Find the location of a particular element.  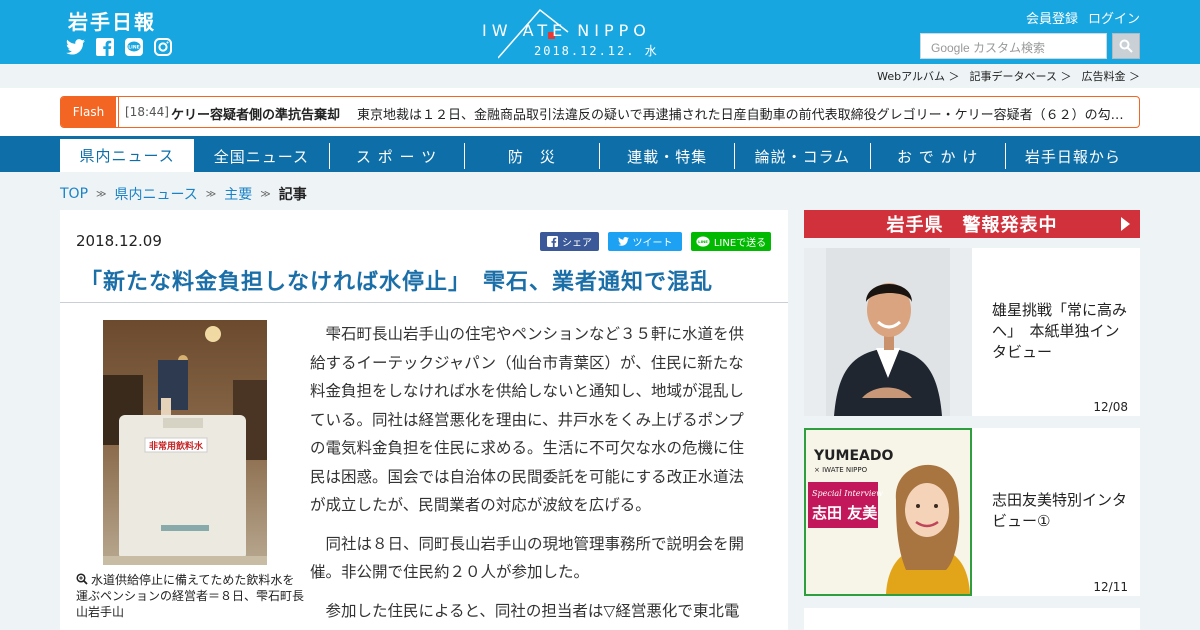

login-link: ログイン is located at coordinates (1114, 17).